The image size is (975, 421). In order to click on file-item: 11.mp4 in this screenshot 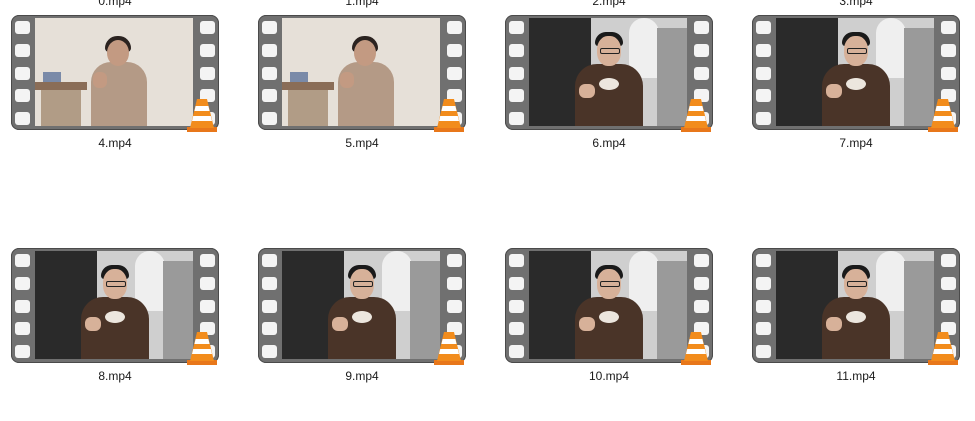, I will do `click(856, 323)`.